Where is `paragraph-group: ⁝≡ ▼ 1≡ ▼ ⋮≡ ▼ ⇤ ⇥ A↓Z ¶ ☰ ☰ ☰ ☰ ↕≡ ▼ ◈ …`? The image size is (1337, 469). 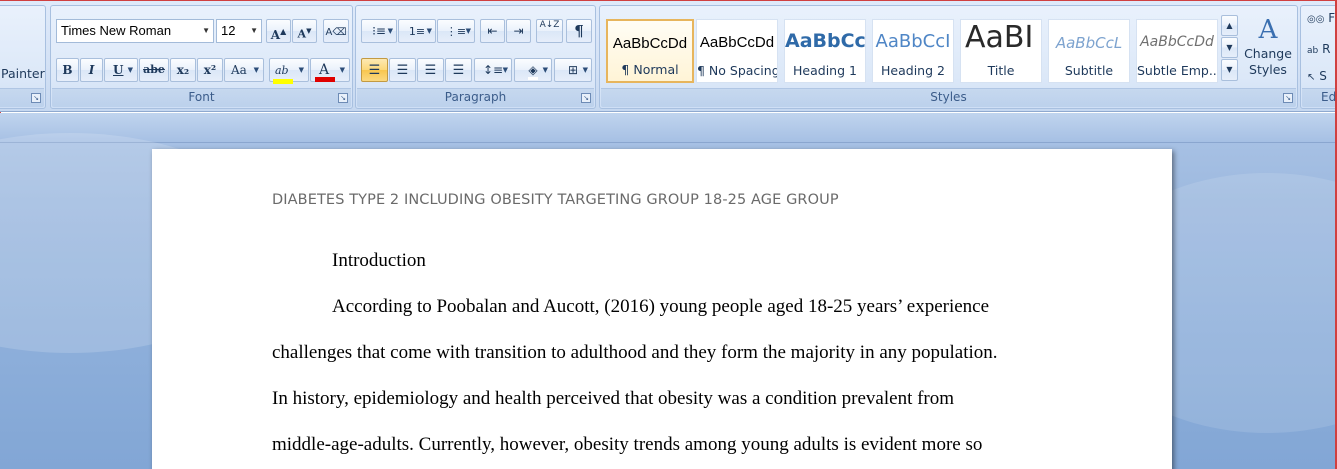
paragraph-group: ⁝≡ ▼ 1≡ ▼ ⋮≡ ▼ ⇤ ⇥ A↓Z ¶ ☰ ☰ ☰ ☰ ↕≡ ▼ ◈ … is located at coordinates (475, 57).